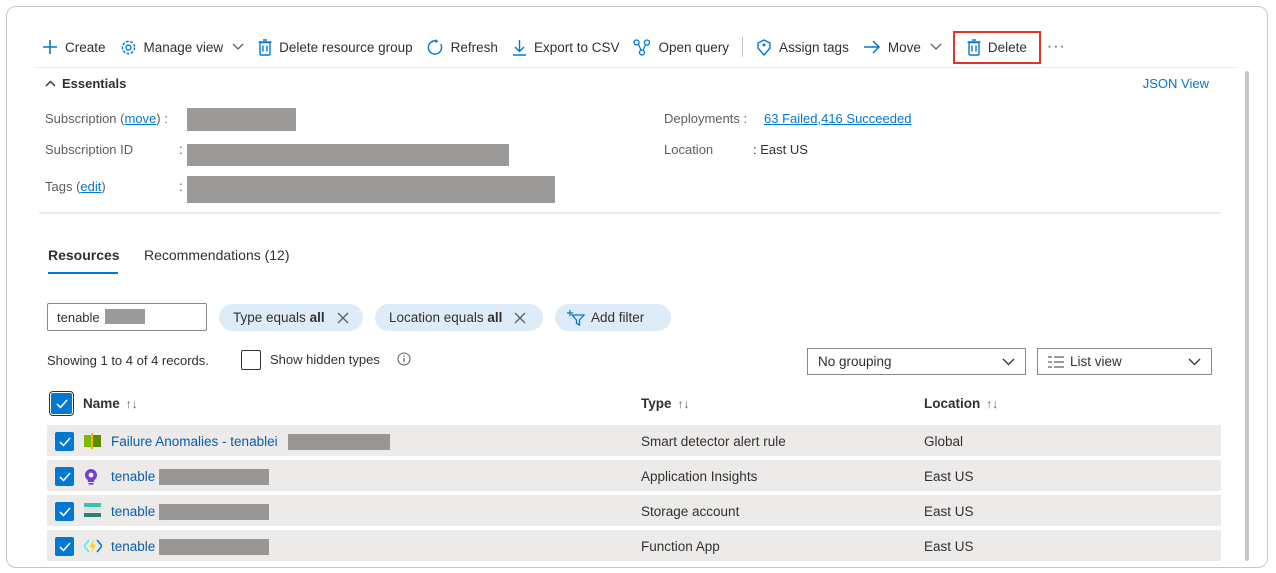 This screenshot has width=1276, height=573. What do you see at coordinates (784, 149) in the screenshot?
I see `location-value-text: East US` at bounding box center [784, 149].